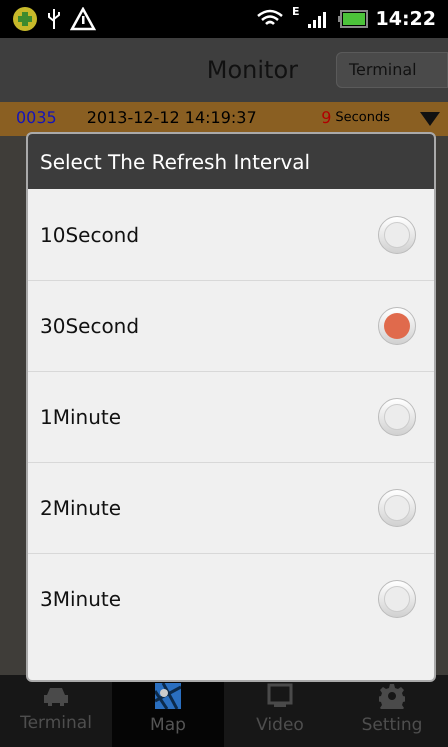  I want to click on car-icon, so click(56, 696).